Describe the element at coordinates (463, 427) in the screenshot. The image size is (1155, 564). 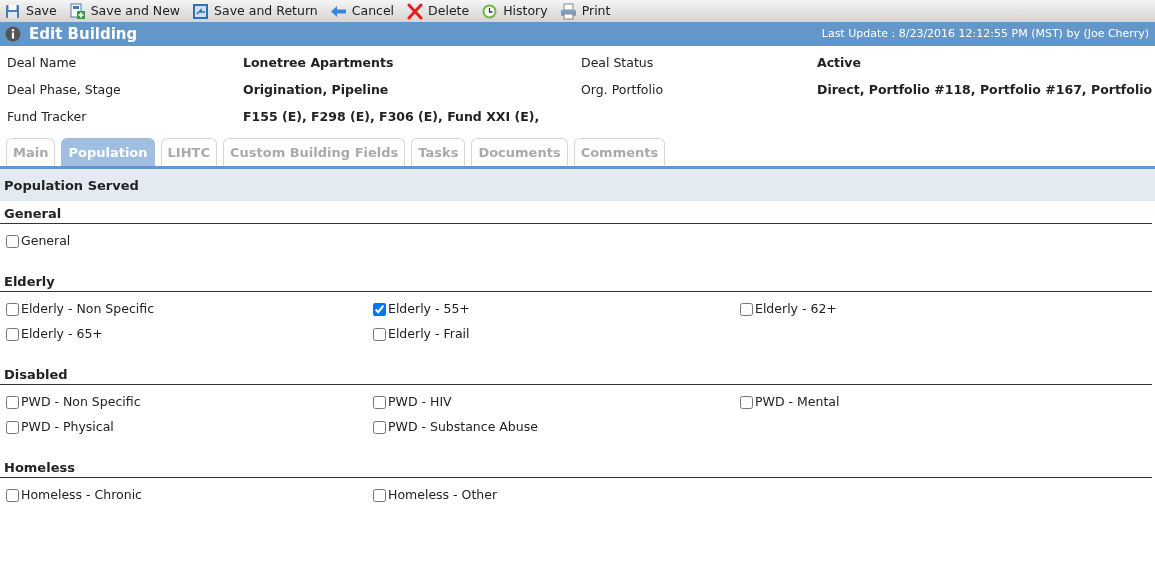
I see `checkbox-label: PWD - Substance Abuse` at that location.